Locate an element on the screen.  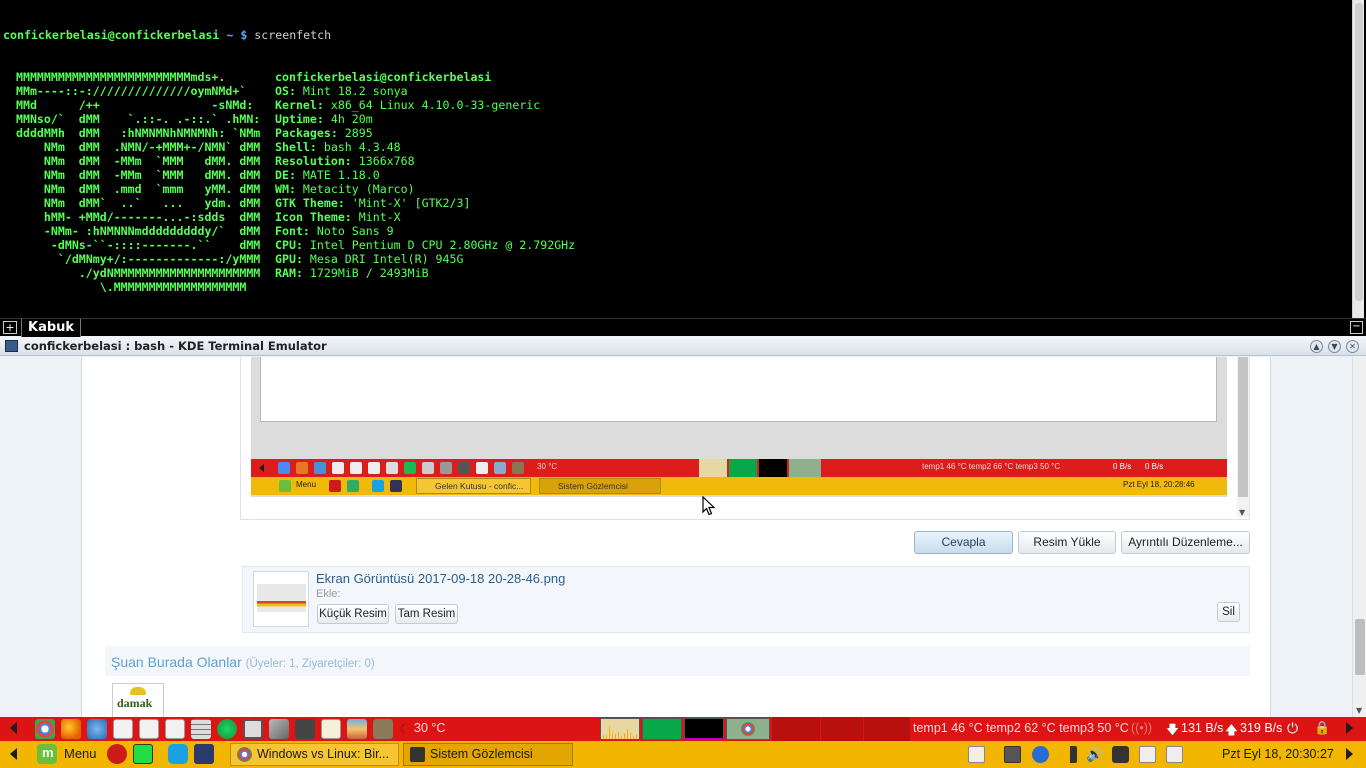
page-scrollbar: ▼ is located at coordinates (1359, 537).